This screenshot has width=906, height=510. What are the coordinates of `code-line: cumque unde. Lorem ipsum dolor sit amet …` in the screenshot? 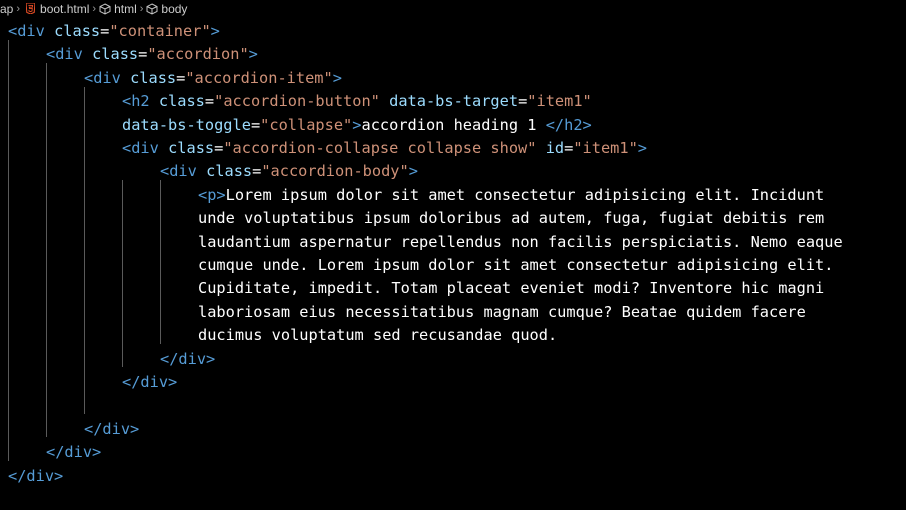 It's located at (515, 265).